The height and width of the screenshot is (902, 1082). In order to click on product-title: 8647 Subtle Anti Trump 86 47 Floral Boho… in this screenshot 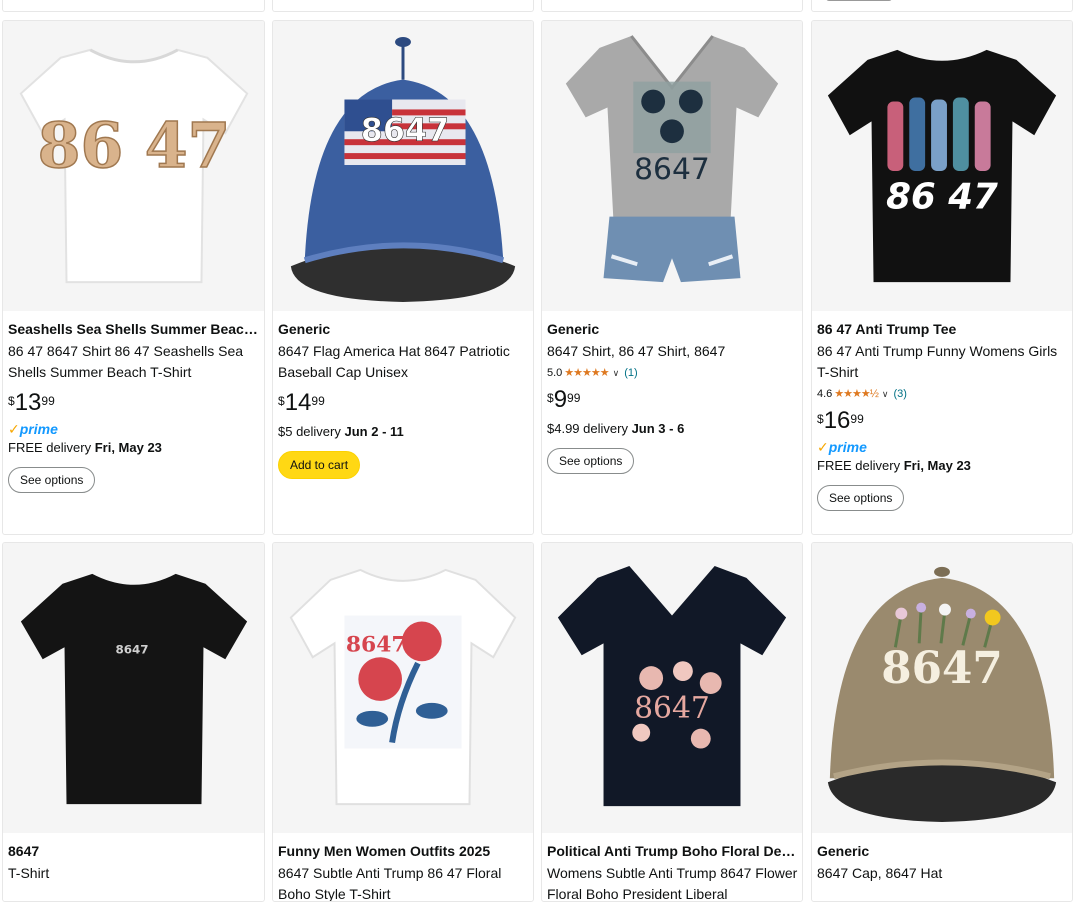, I will do `click(403, 882)`.